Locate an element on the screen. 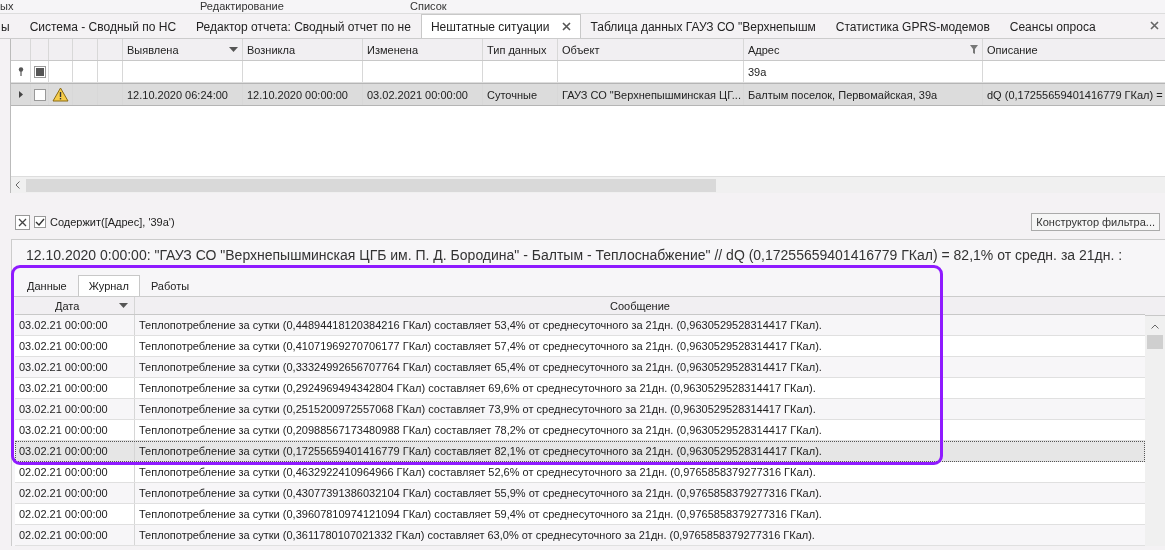 This screenshot has width=1165, height=550. horizontal-scrollbar is located at coordinates (588, 184).